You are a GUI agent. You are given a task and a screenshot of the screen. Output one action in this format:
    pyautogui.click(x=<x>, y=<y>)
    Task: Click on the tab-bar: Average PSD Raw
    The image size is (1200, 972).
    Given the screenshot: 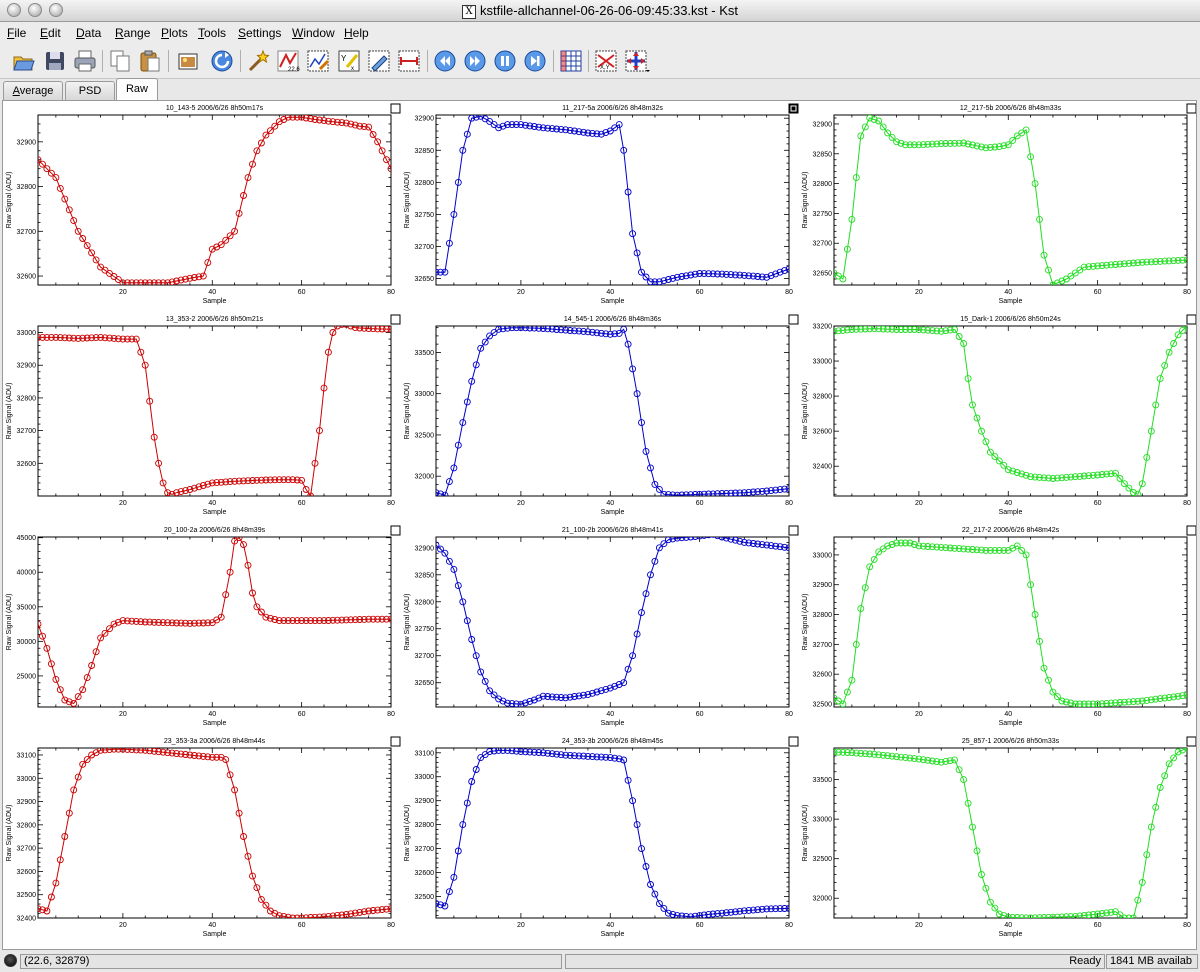 What is the action you would take?
    pyautogui.click(x=600, y=89)
    